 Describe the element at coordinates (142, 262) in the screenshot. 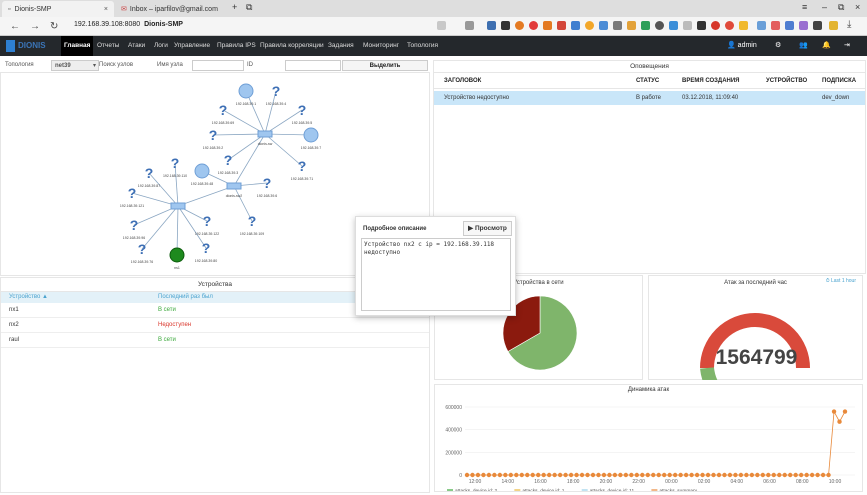

I see `node-label: 192.168.39.76` at that location.